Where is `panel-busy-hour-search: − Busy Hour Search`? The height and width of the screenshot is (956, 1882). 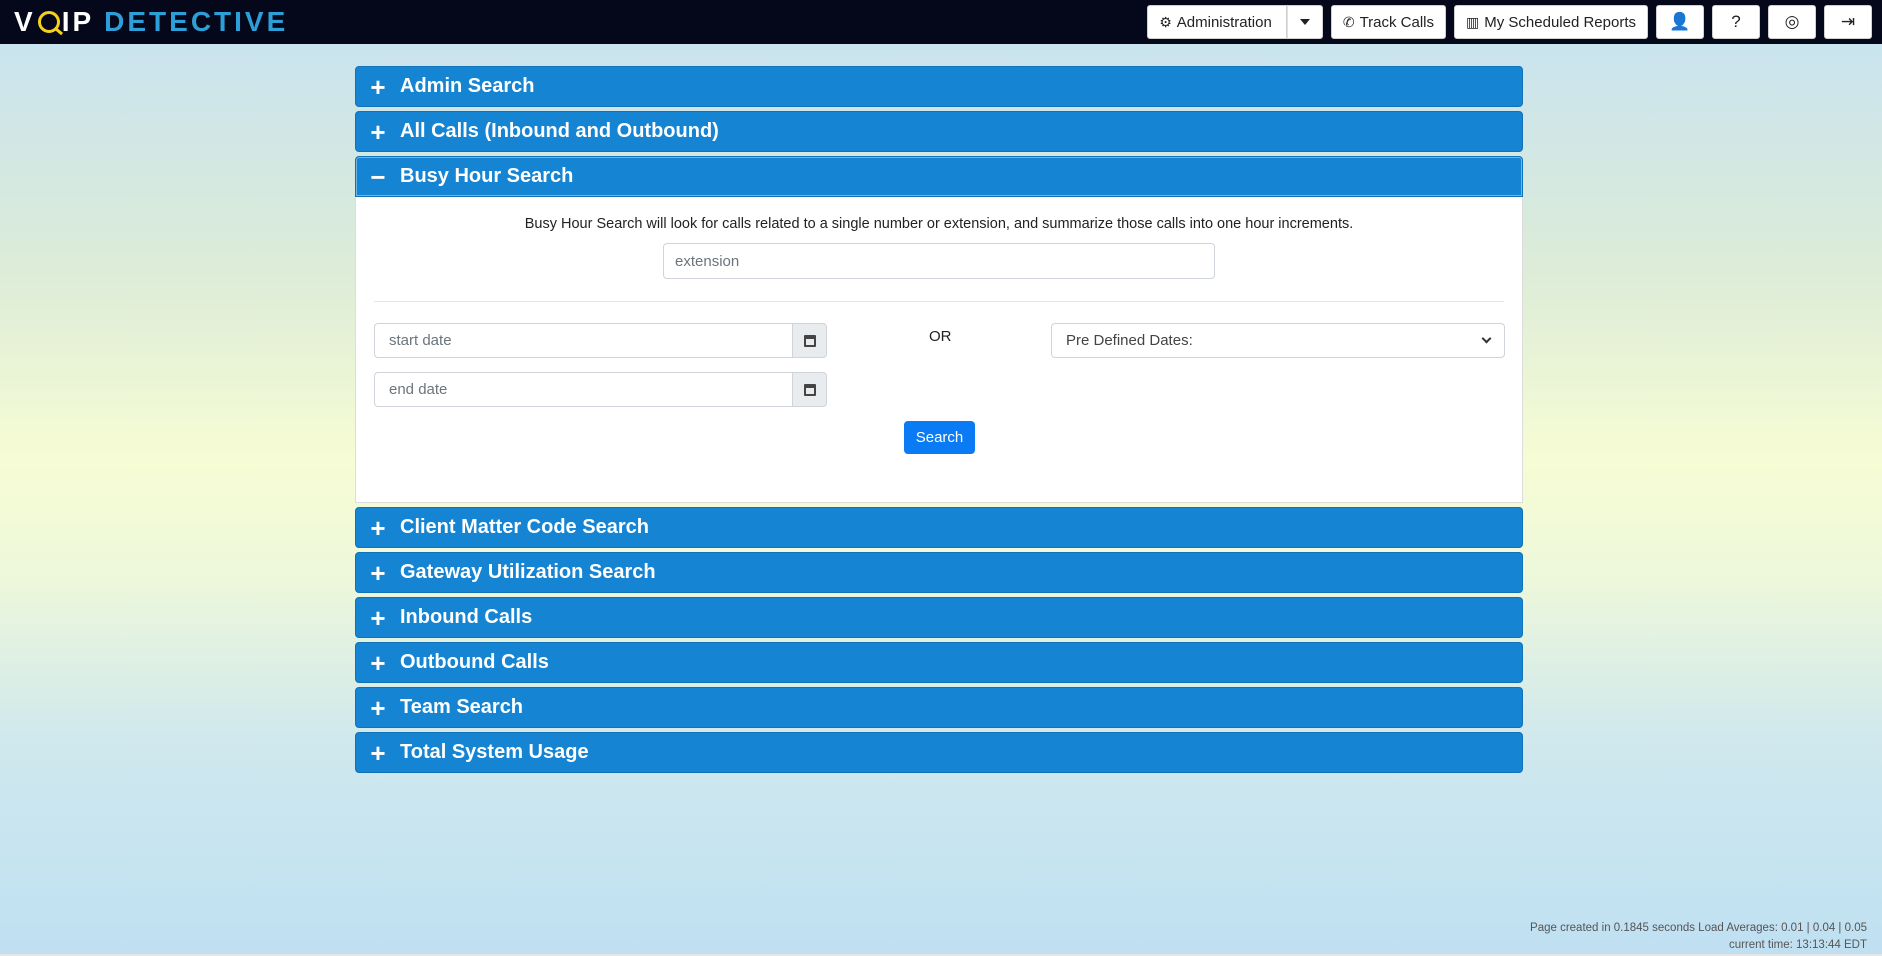
panel-busy-hour-search: − Busy Hour Search is located at coordinates (939, 176).